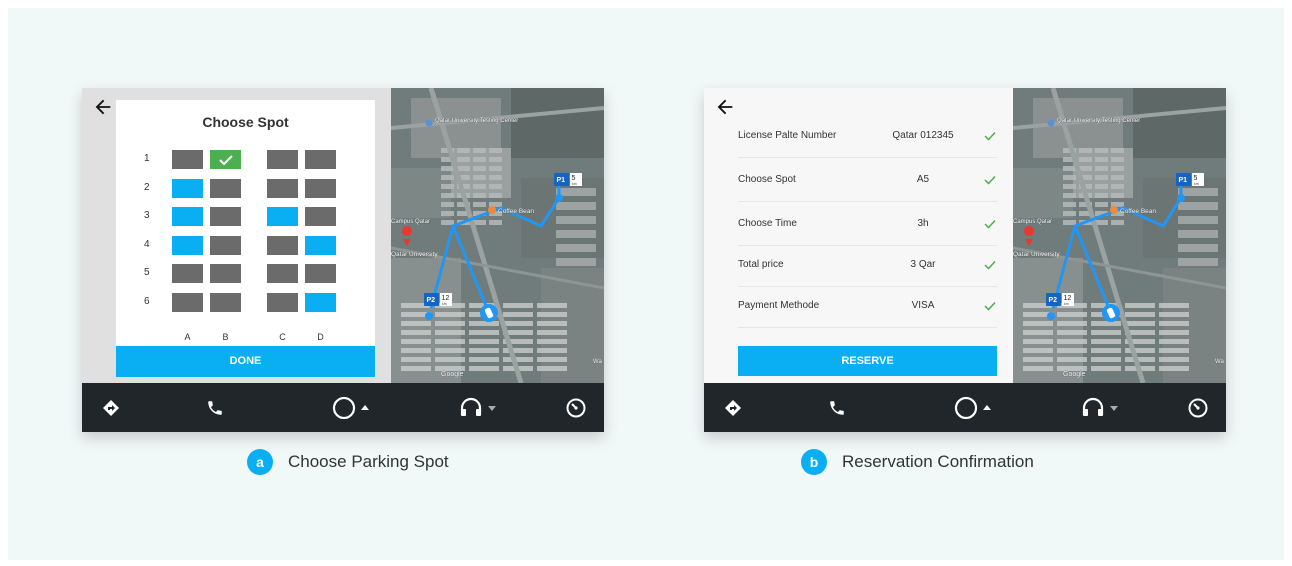 This screenshot has height=566, width=1292. Describe the element at coordinates (245, 274) in the screenshot. I see `spot-row: 5` at that location.